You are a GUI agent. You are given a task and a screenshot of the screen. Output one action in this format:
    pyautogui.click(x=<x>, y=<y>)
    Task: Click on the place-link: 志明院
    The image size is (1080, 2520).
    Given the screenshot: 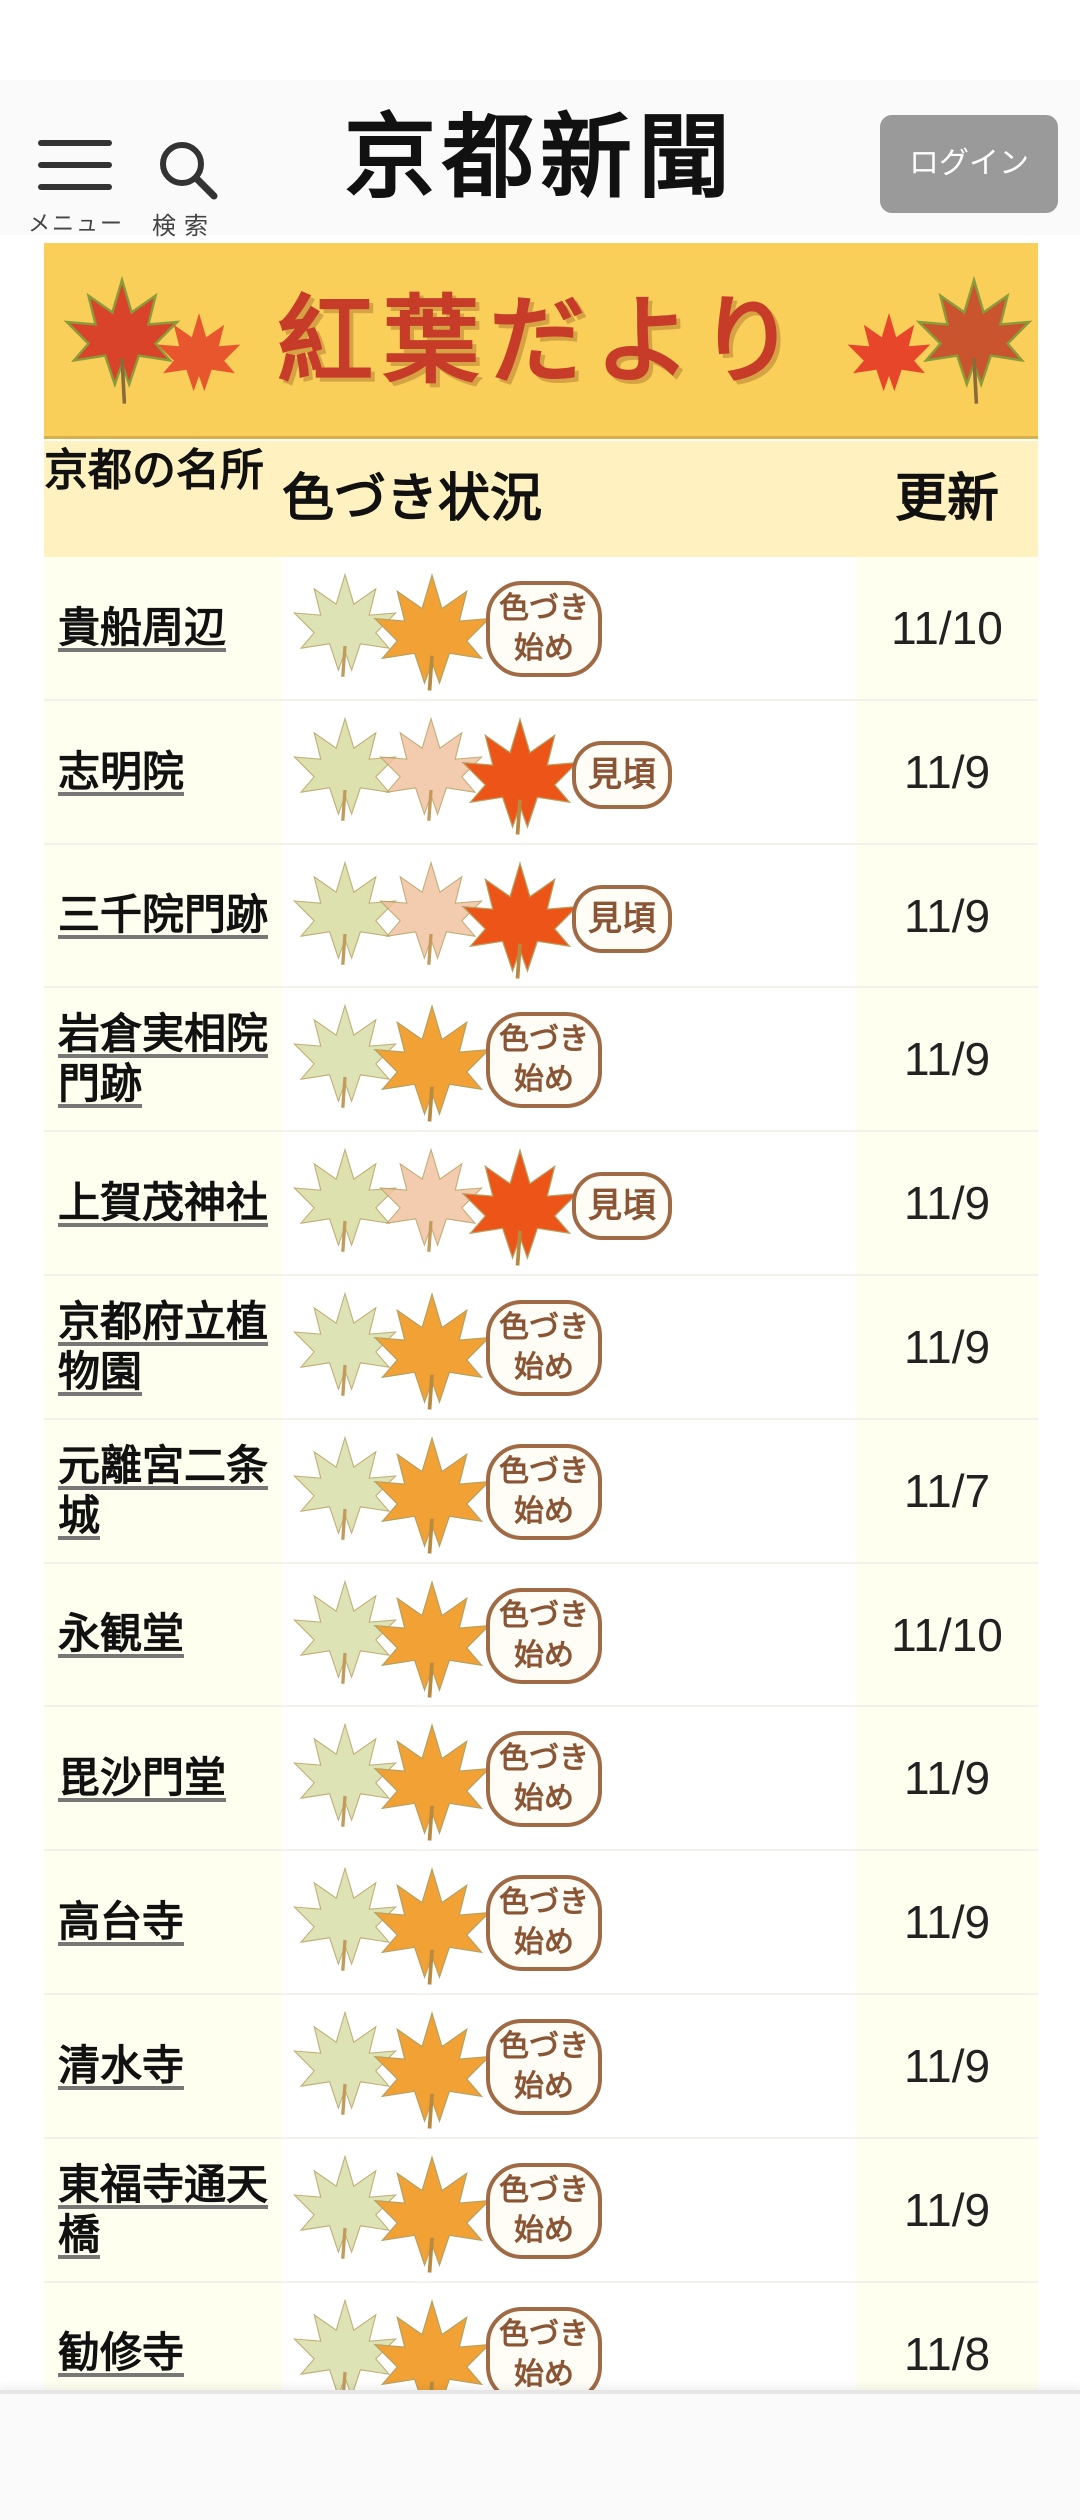 What is the action you would take?
    pyautogui.click(x=166, y=772)
    